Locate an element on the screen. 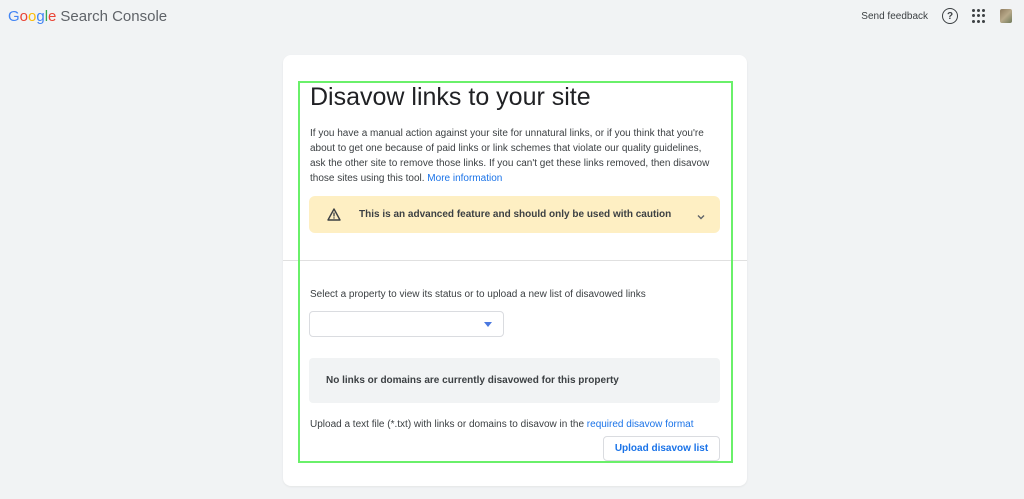 The width and height of the screenshot is (1024, 499). chevron-down-icon is located at coordinates (701, 214).